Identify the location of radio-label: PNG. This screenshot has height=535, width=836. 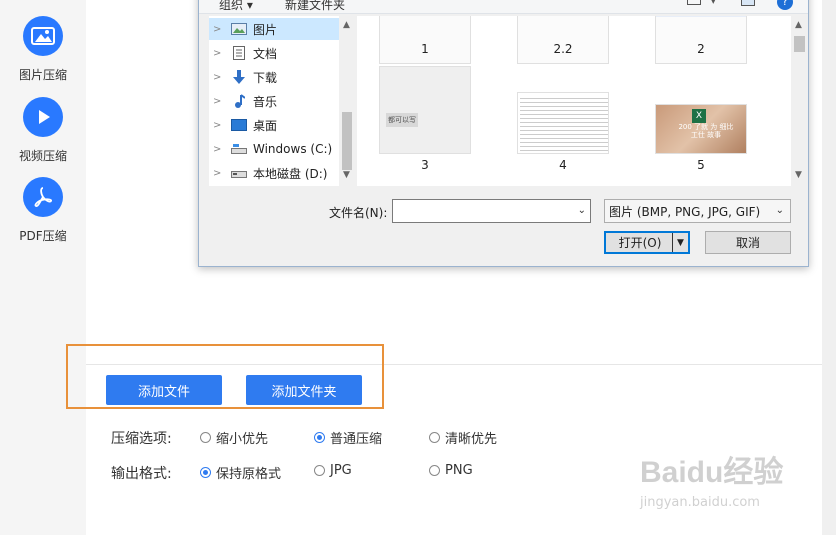
(459, 470).